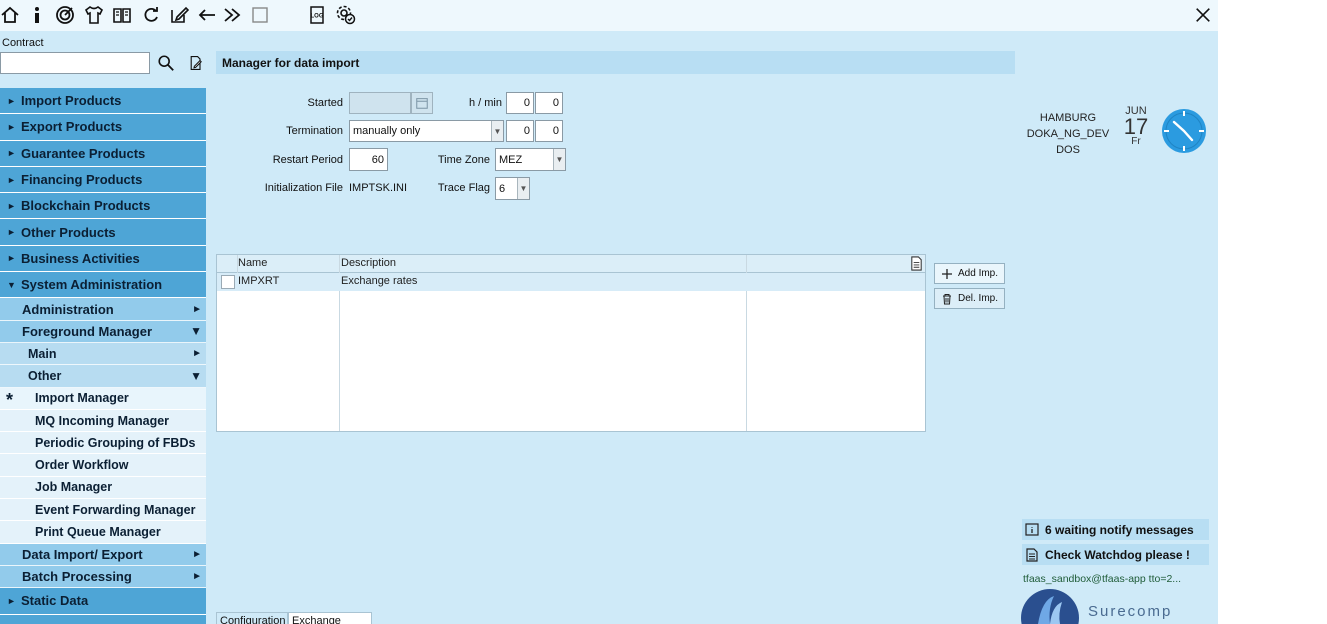 Image resolution: width=1327 pixels, height=624 pixels. I want to click on home-icon, so click(11, 15).